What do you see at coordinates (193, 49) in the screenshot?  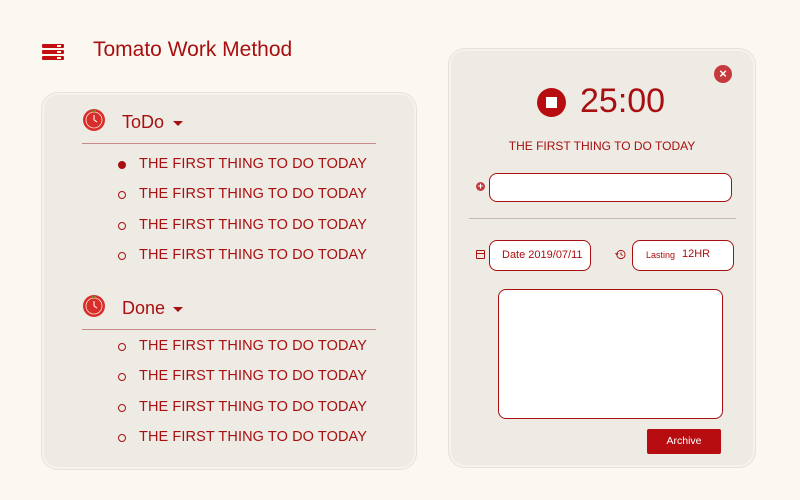 I see `app-title: Tomato Work Method` at bounding box center [193, 49].